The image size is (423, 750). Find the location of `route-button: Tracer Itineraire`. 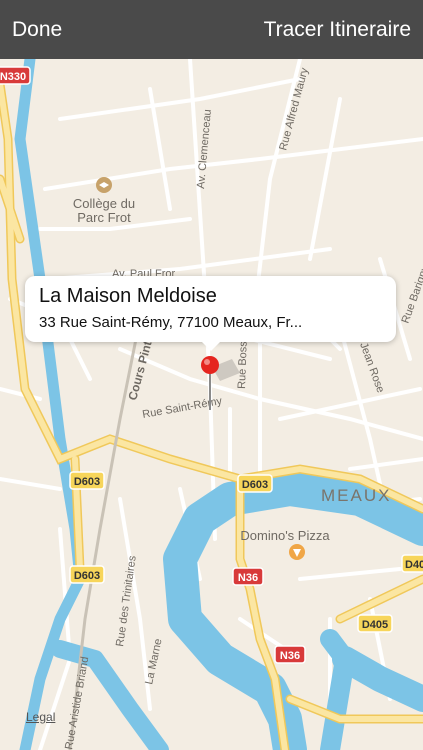

route-button: Tracer Itineraire is located at coordinates (337, 30).